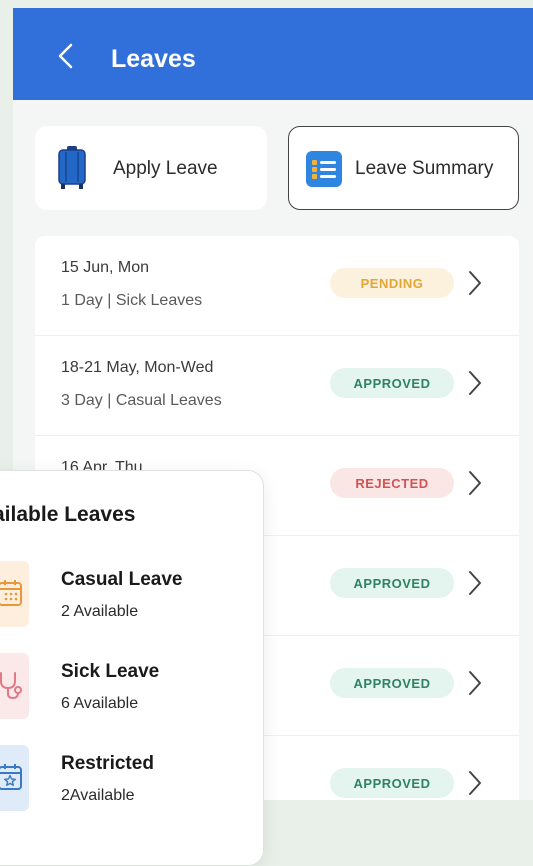 The image size is (533, 866). Describe the element at coordinates (273, 54) in the screenshot. I see `app-header: Leaves` at that location.